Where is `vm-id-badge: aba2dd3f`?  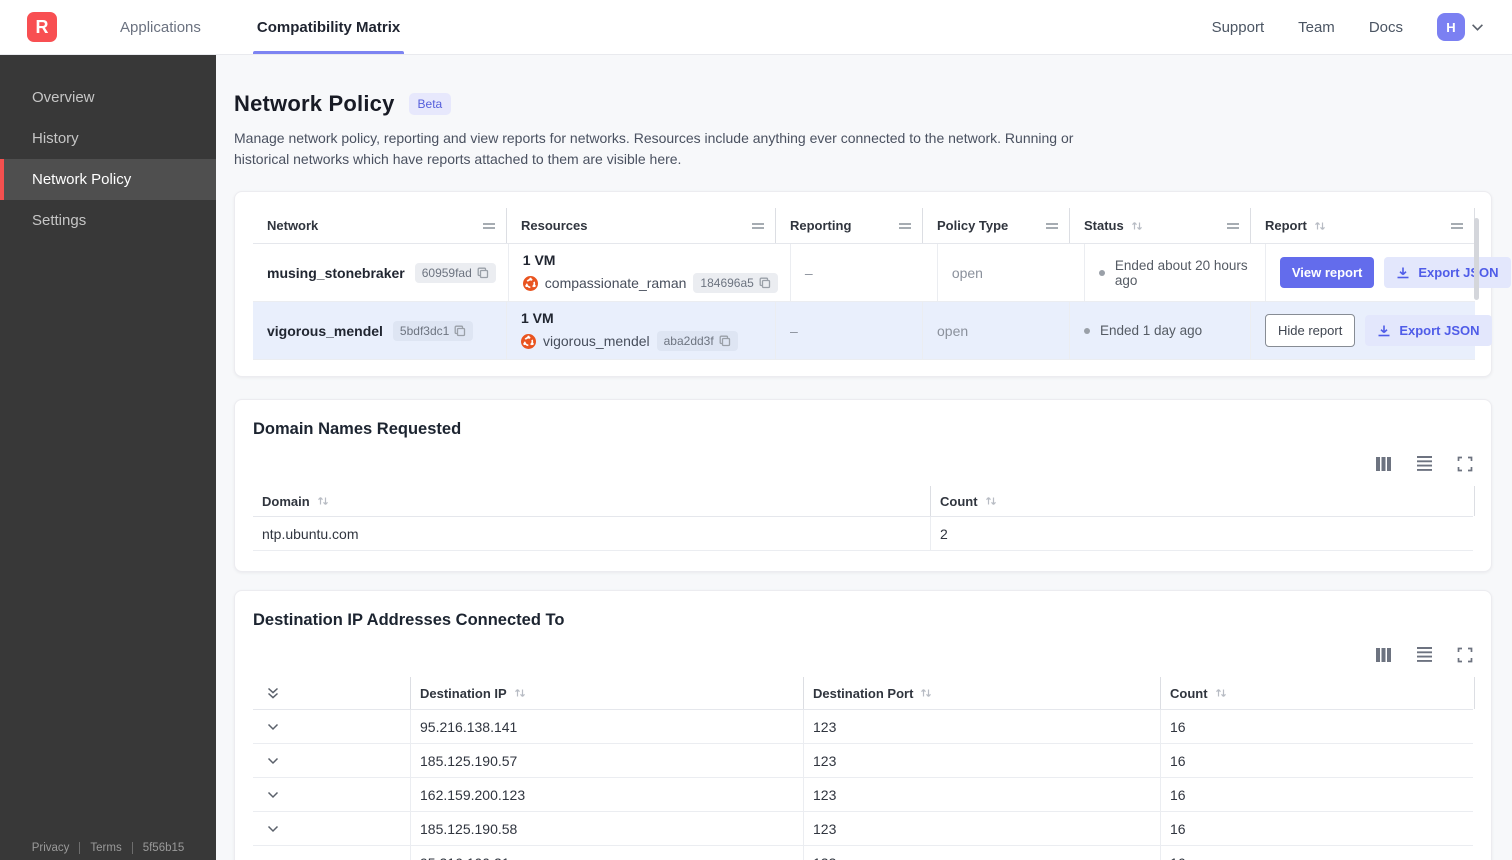 vm-id-badge: aba2dd3f is located at coordinates (697, 341).